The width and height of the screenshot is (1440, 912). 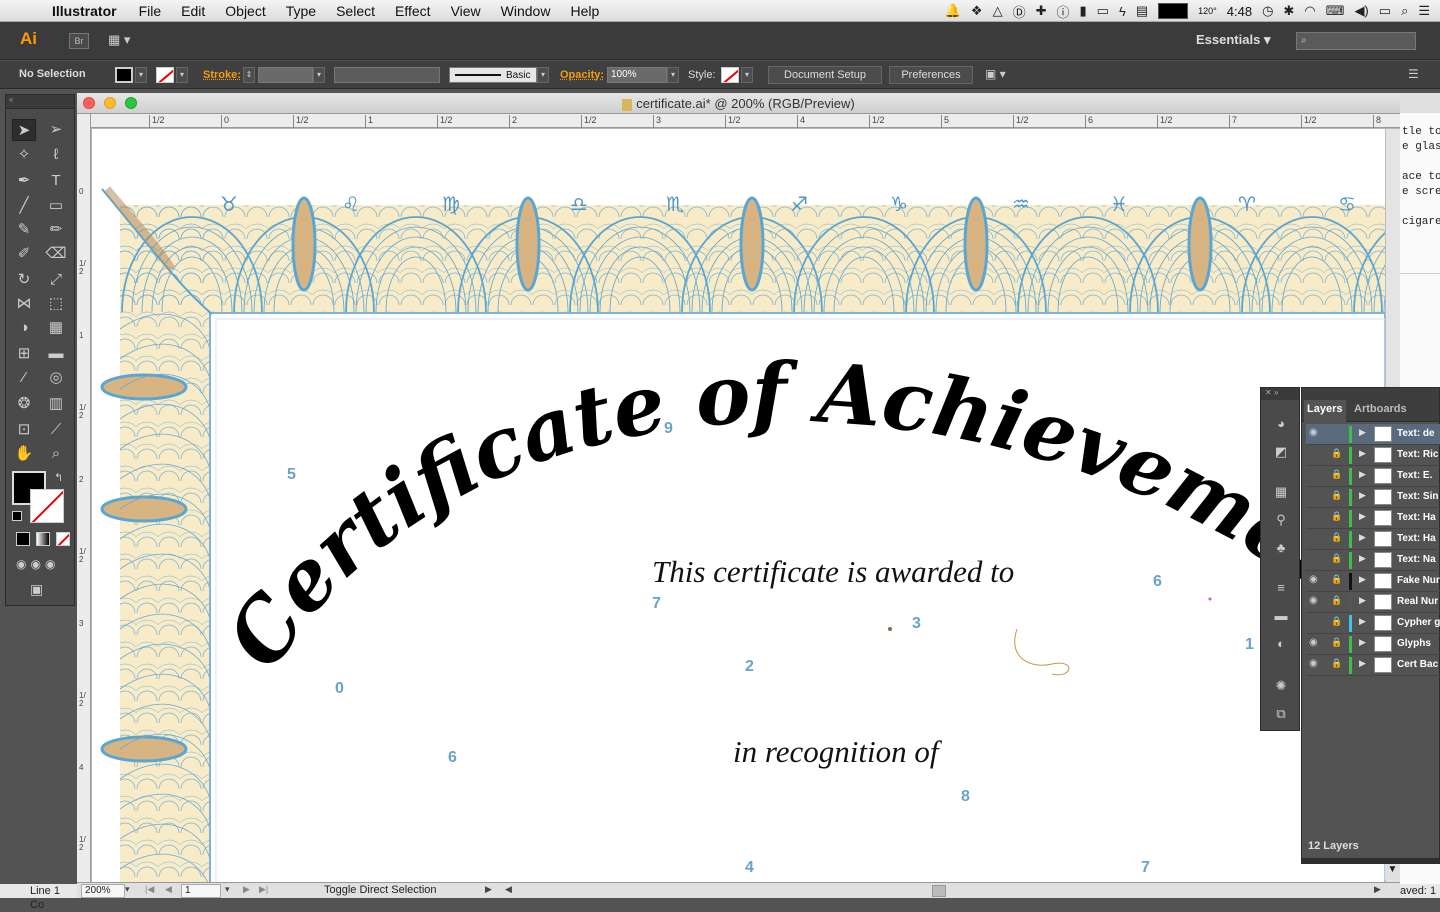 What do you see at coordinates (1417, 496) in the screenshot?
I see `layer-name: Text: Sin` at bounding box center [1417, 496].